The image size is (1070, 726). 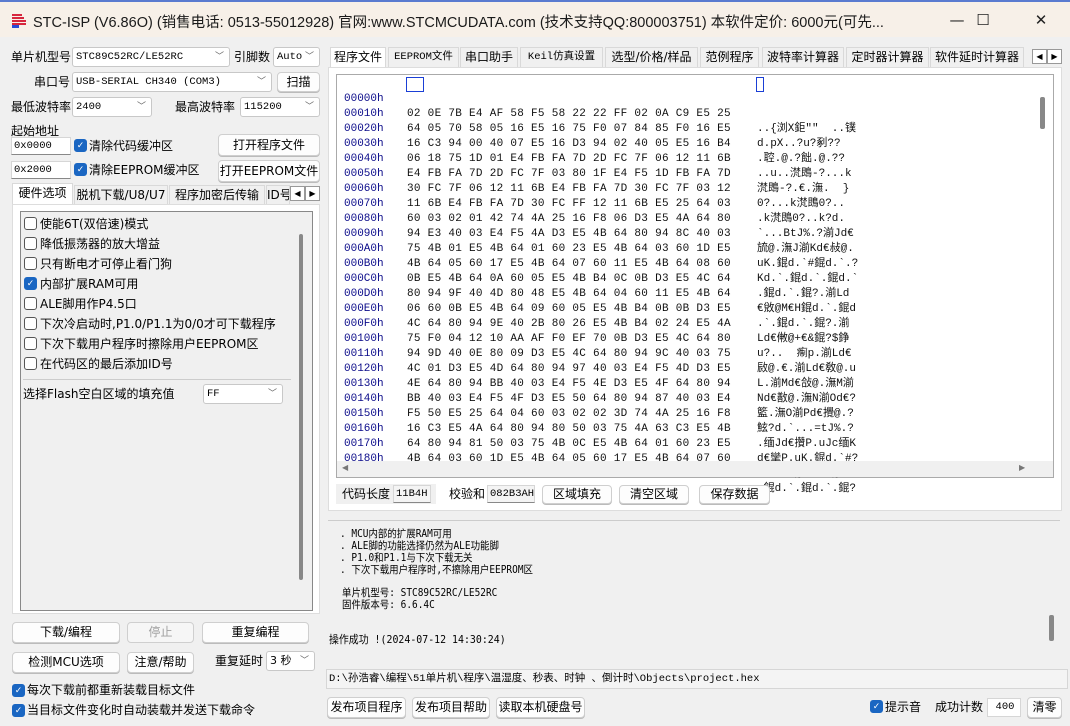 What do you see at coordinates (255, 632) in the screenshot?
I see `repeat-program-button: 重复编程` at bounding box center [255, 632].